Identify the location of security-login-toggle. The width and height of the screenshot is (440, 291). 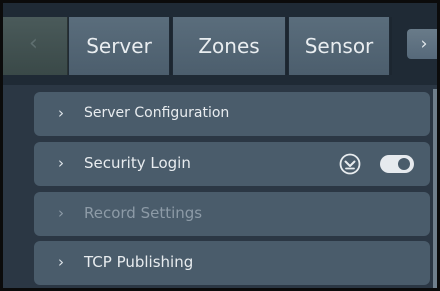
(397, 164).